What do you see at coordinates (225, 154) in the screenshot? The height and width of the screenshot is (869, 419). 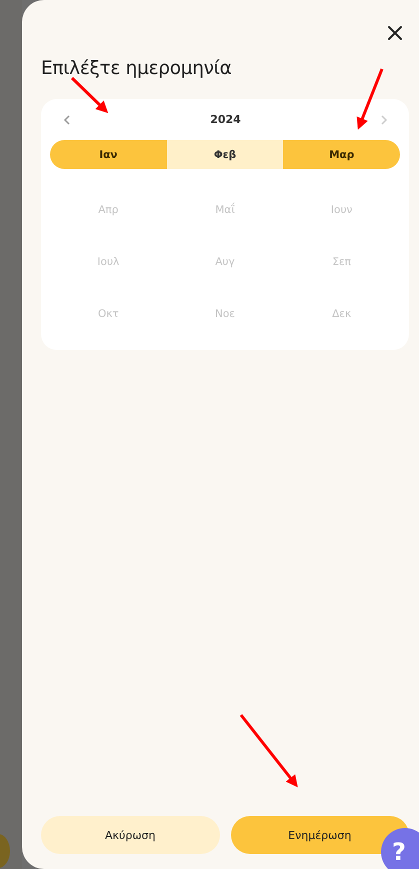 I see `month-cell: Φεβ` at bounding box center [225, 154].